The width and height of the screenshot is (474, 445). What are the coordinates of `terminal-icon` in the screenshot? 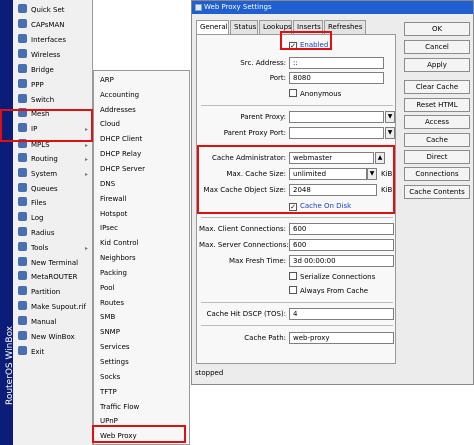 It's located at (22, 261).